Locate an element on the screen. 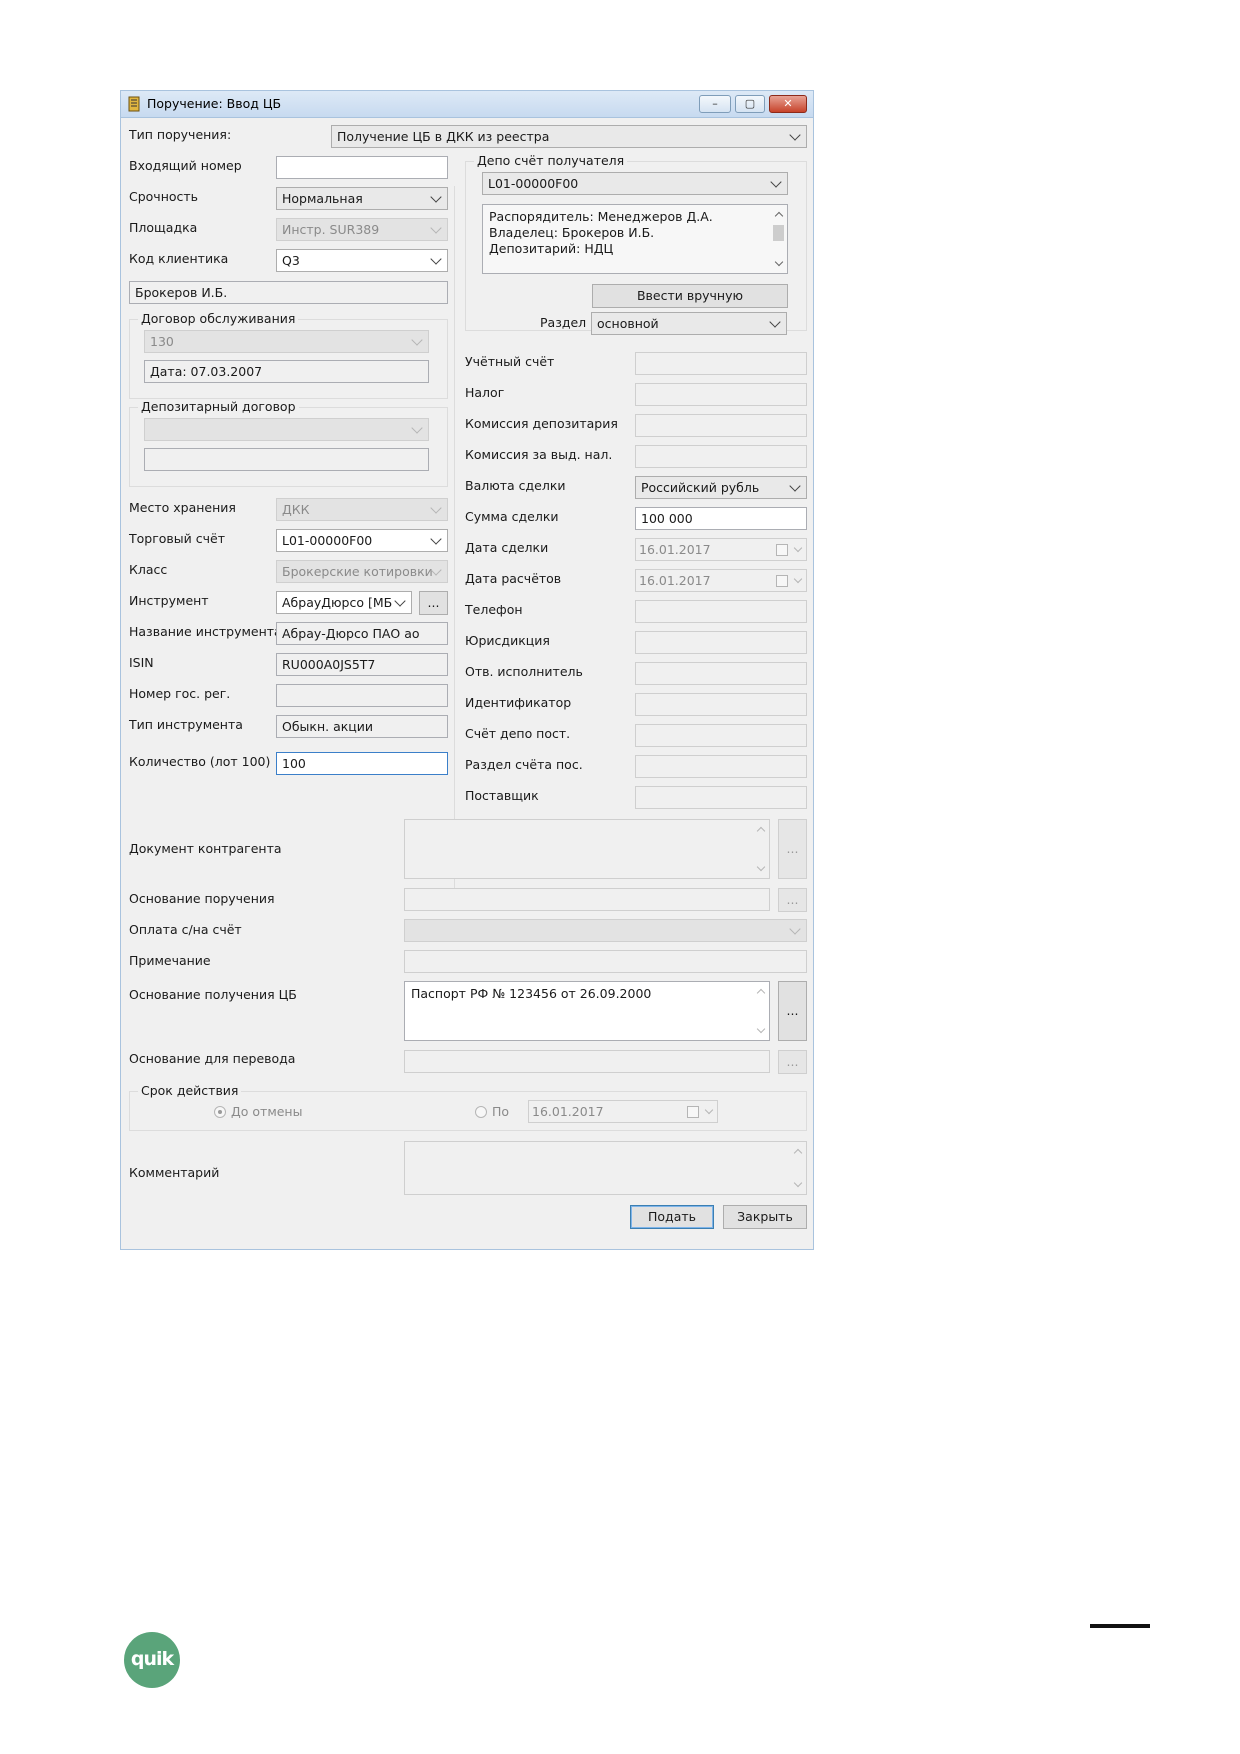 Image resolution: width=1240 pixels, height=1754 pixels. payment-label: Оплата с/на счёт is located at coordinates (185, 929).